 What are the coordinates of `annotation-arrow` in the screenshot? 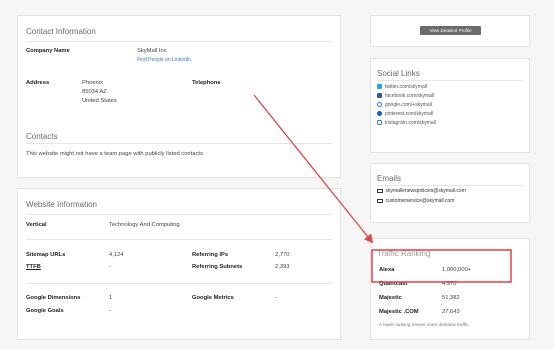 It's located at (313, 169).